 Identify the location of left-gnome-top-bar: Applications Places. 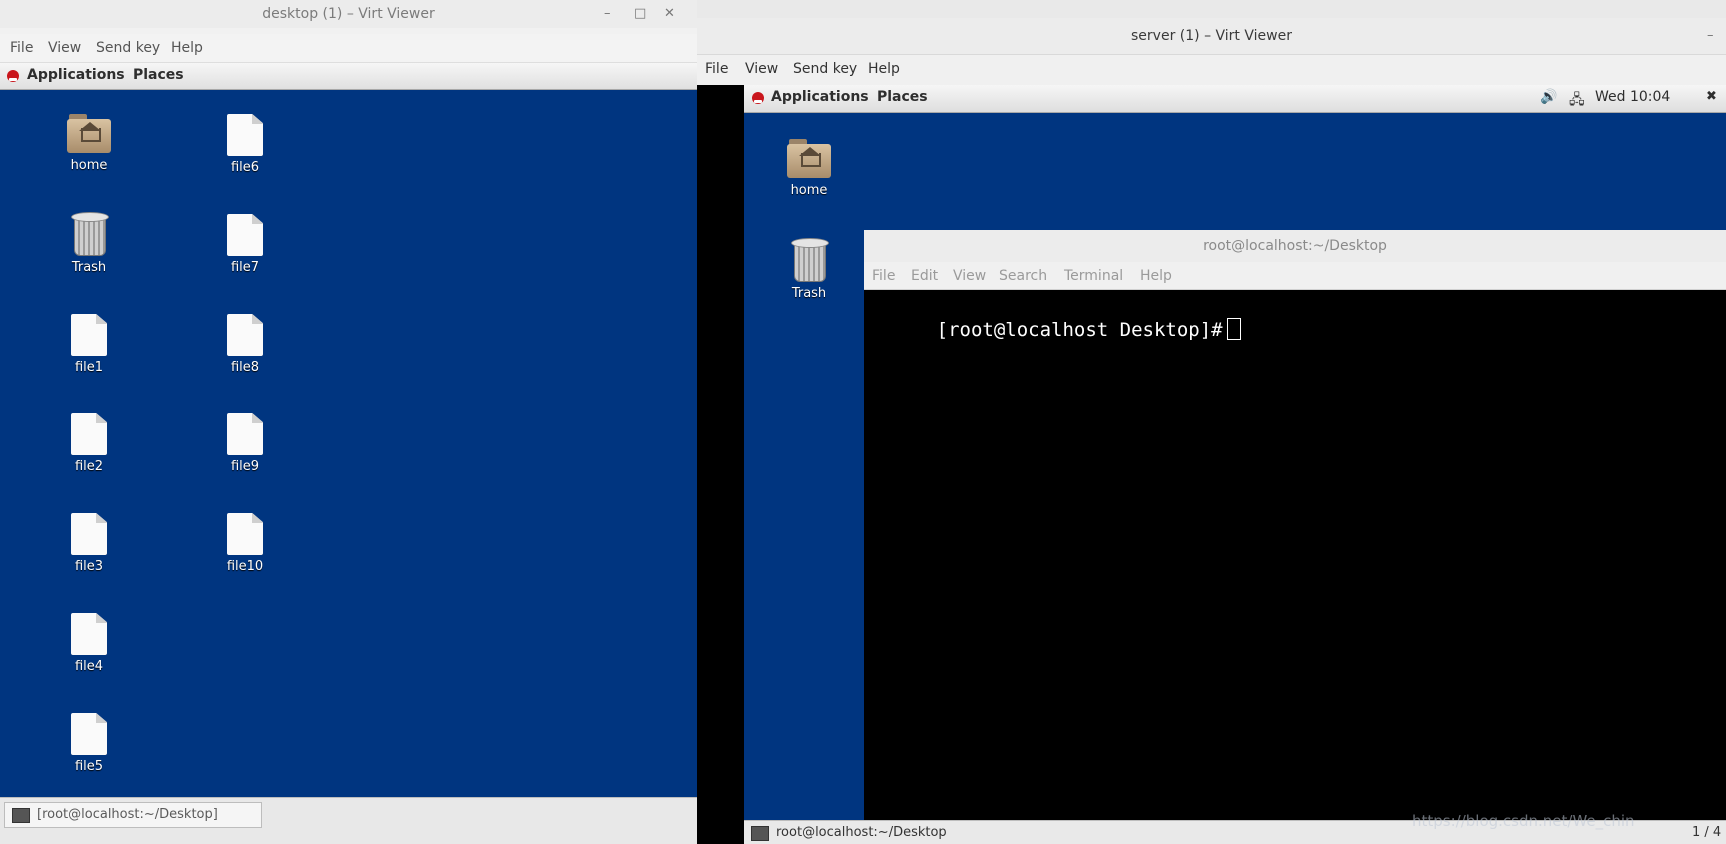
(348, 76).